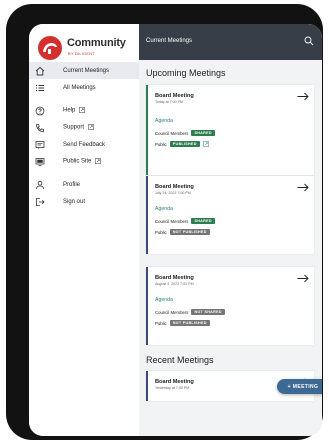 The width and height of the screenshot is (329, 444). I want to click on status-badge: NOT SHARED, so click(208, 312).